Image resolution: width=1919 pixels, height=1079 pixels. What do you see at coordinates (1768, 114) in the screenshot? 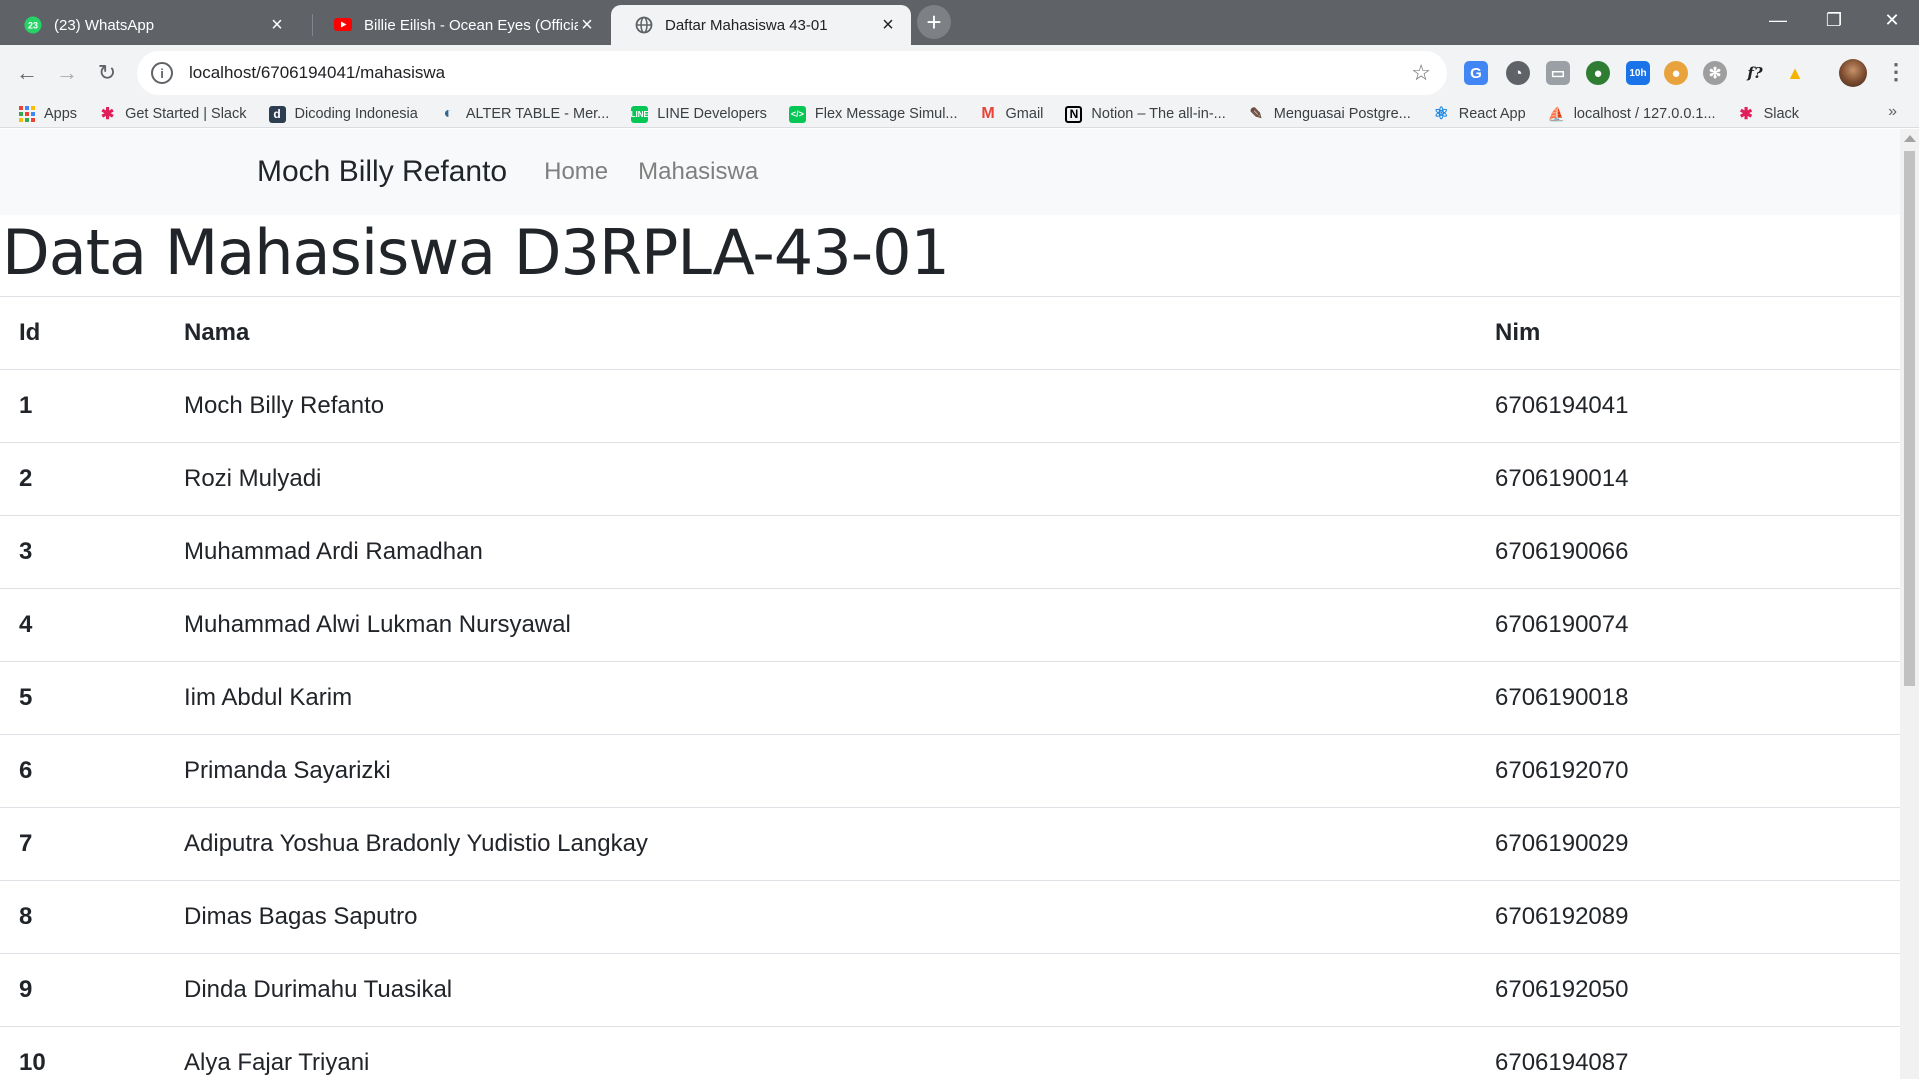
I see `bookmark-slack: ✱ Slack` at bounding box center [1768, 114].